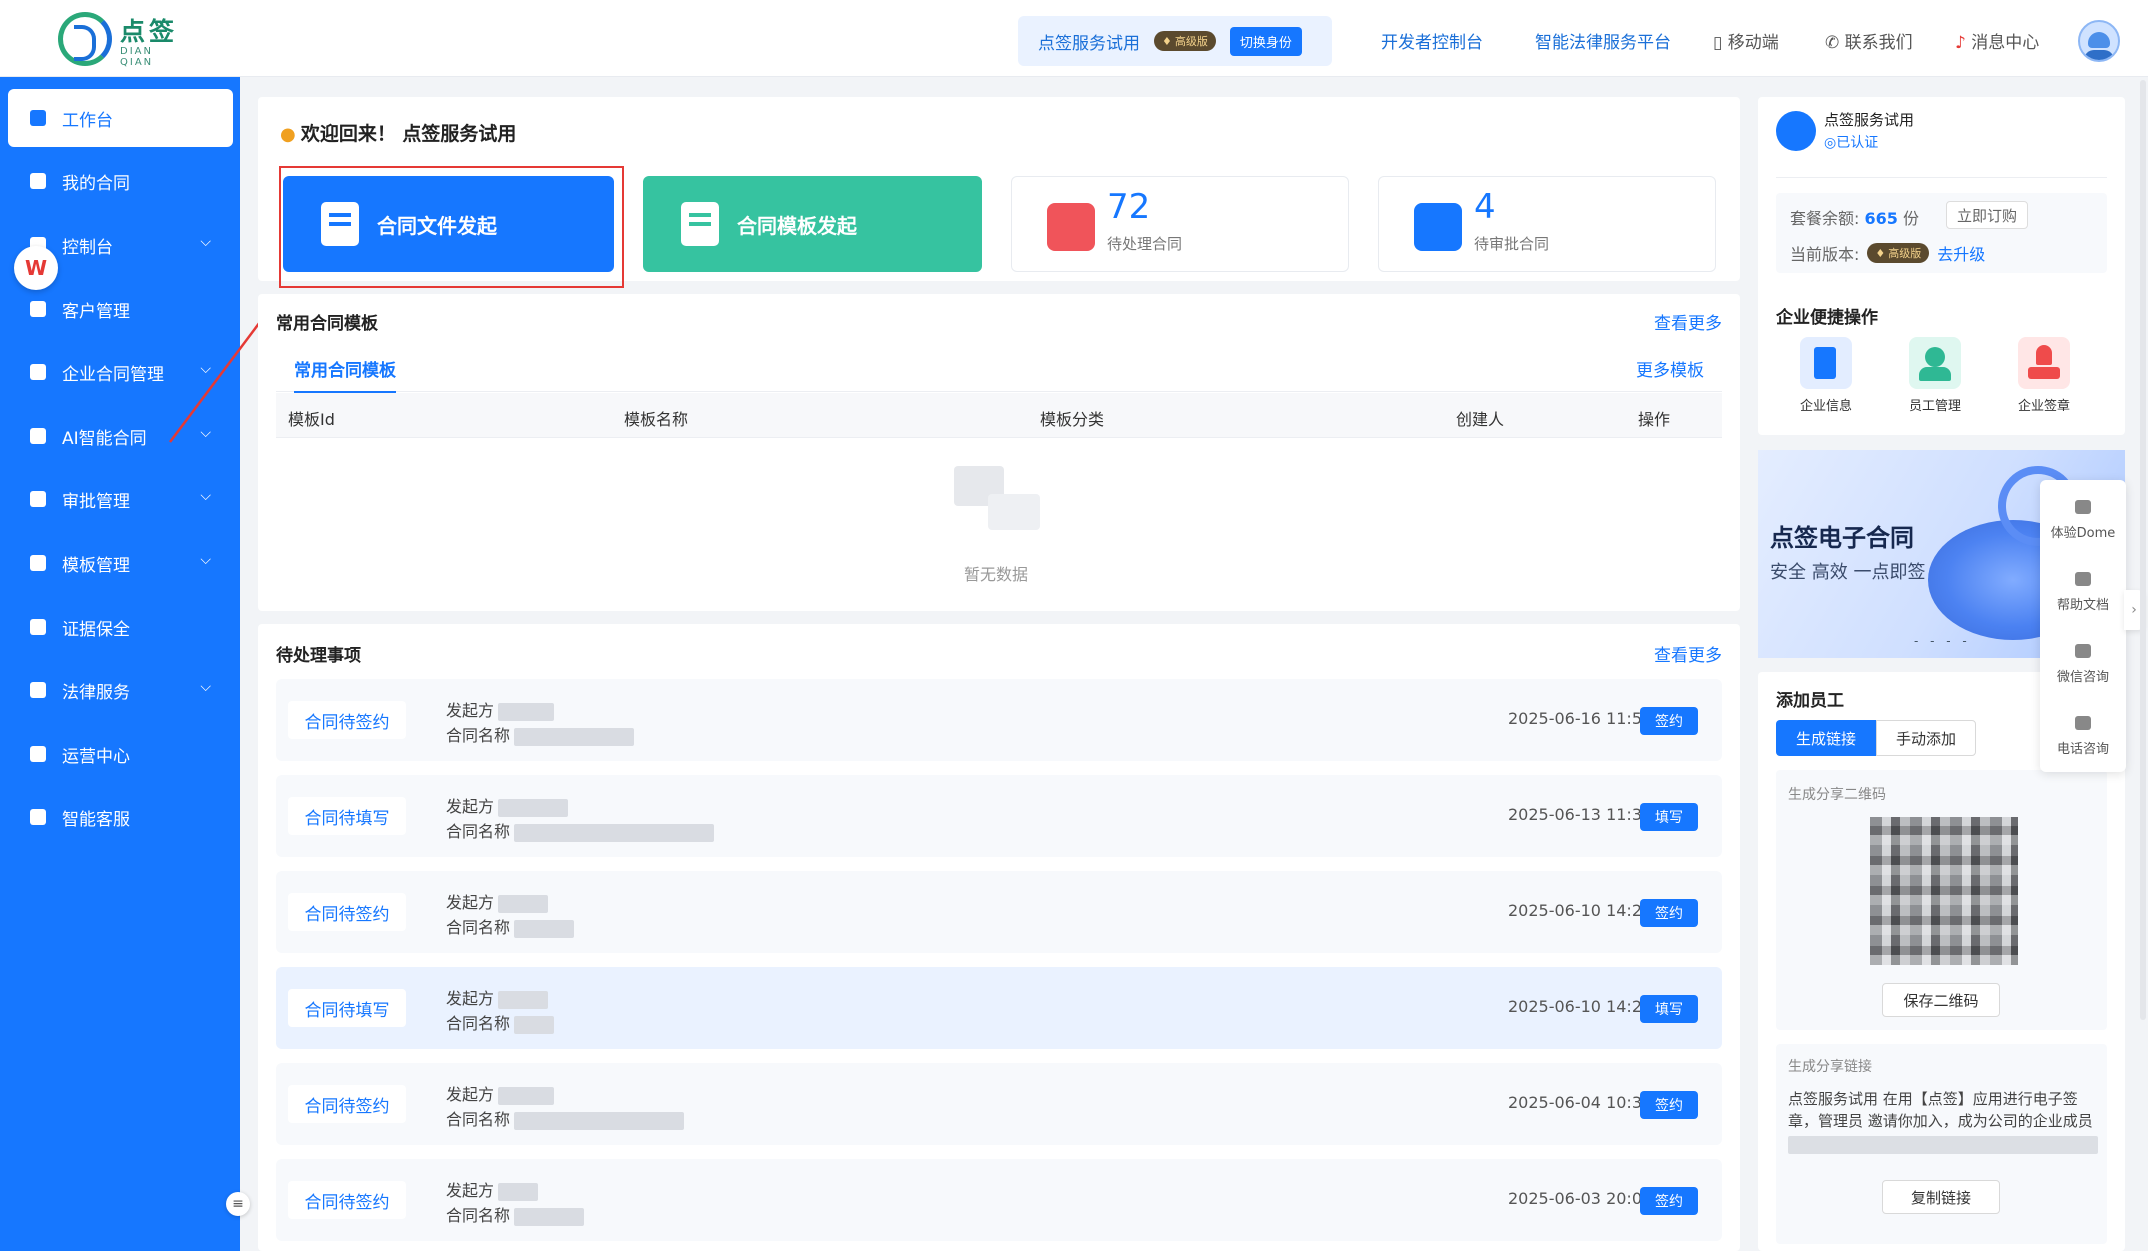 This screenshot has width=2148, height=1251. What do you see at coordinates (36, 268) in the screenshot?
I see `wps-icon: W` at bounding box center [36, 268].